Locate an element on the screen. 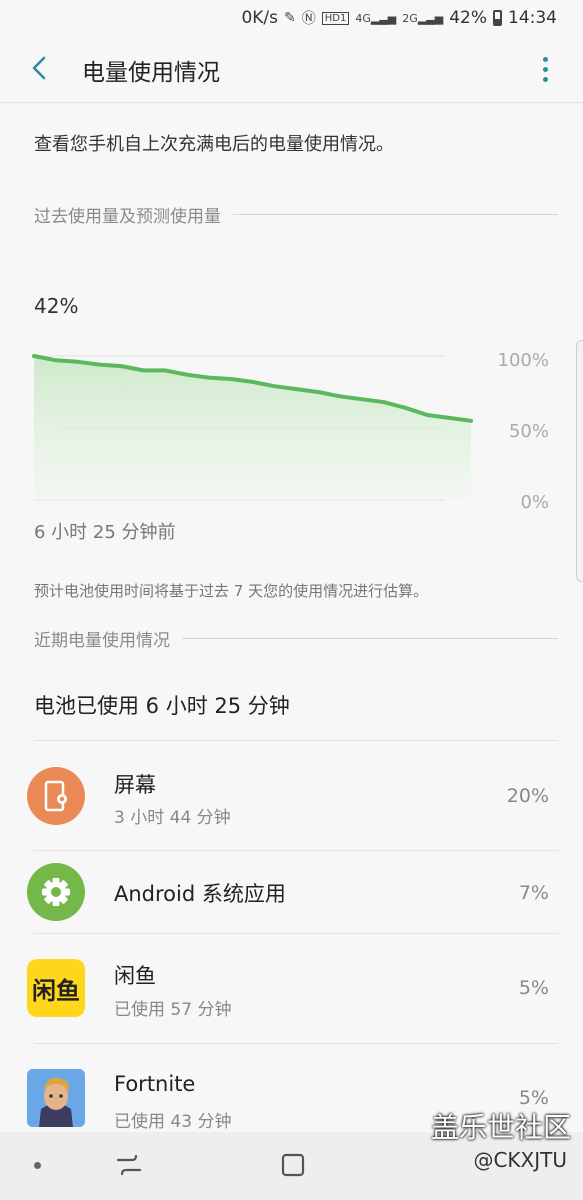 The image size is (583, 1200). recent-section-title: 近期电量使用情况 is located at coordinates (102, 641).